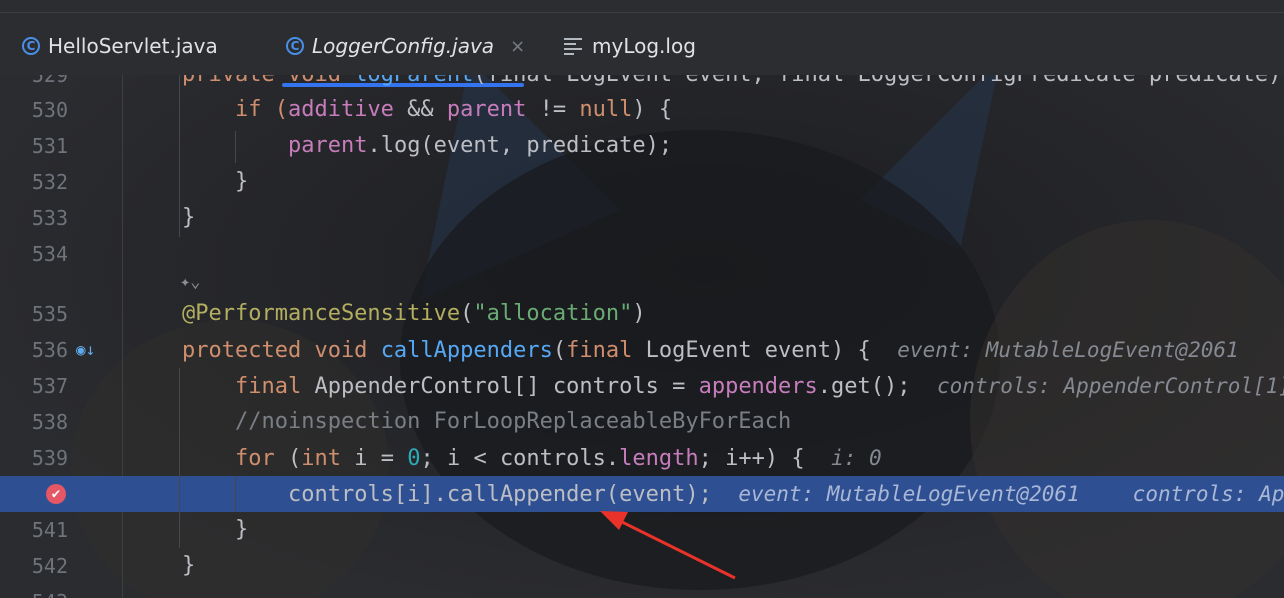 This screenshot has height=598, width=1284. I want to click on ai-assistant-icon: ✦⌄, so click(190, 282).